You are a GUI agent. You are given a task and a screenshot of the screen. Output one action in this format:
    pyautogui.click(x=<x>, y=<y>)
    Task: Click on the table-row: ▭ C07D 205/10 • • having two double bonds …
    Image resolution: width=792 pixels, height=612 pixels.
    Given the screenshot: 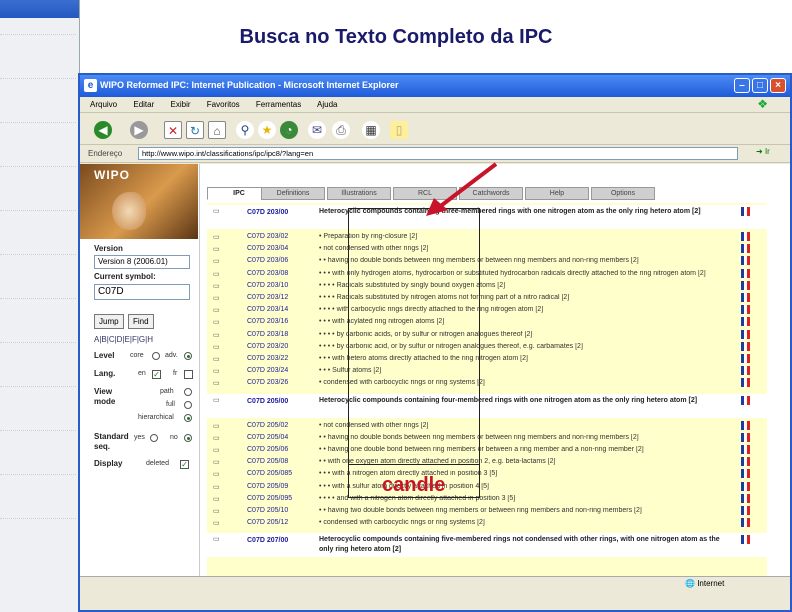 What is the action you would take?
    pyautogui.click(x=487, y=511)
    